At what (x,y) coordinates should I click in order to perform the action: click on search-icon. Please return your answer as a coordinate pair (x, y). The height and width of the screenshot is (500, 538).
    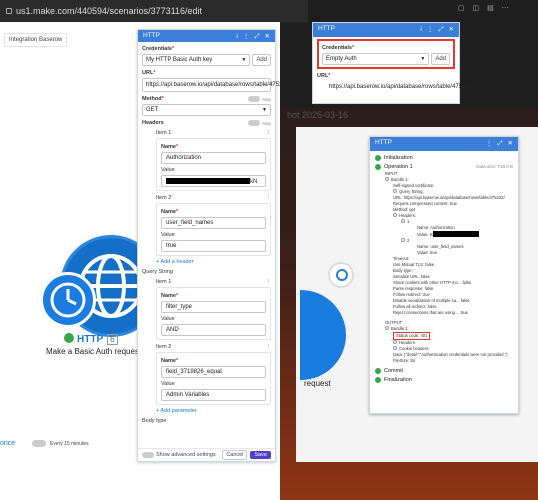
    Looking at the image, I should click on (341, 275).